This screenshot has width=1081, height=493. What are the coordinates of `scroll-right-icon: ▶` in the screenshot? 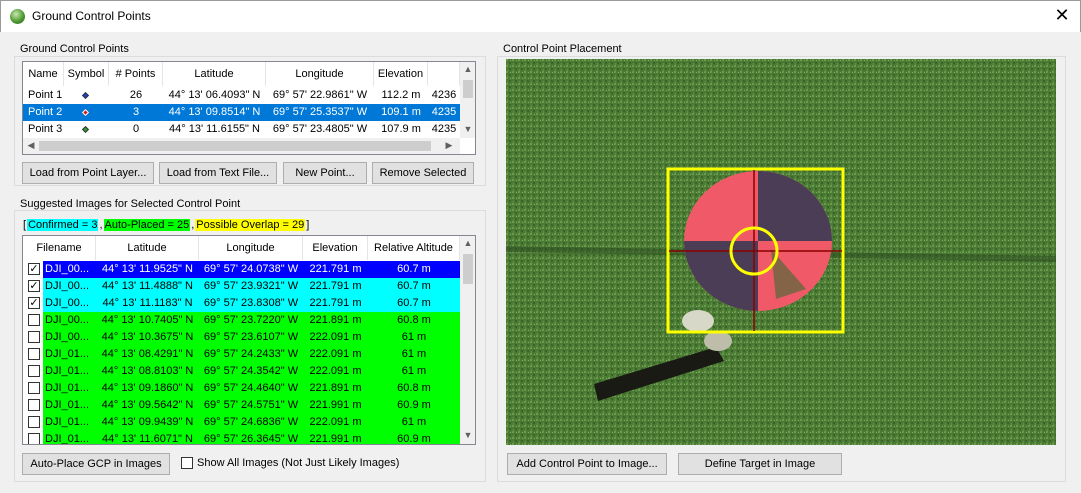 It's located at (449, 145).